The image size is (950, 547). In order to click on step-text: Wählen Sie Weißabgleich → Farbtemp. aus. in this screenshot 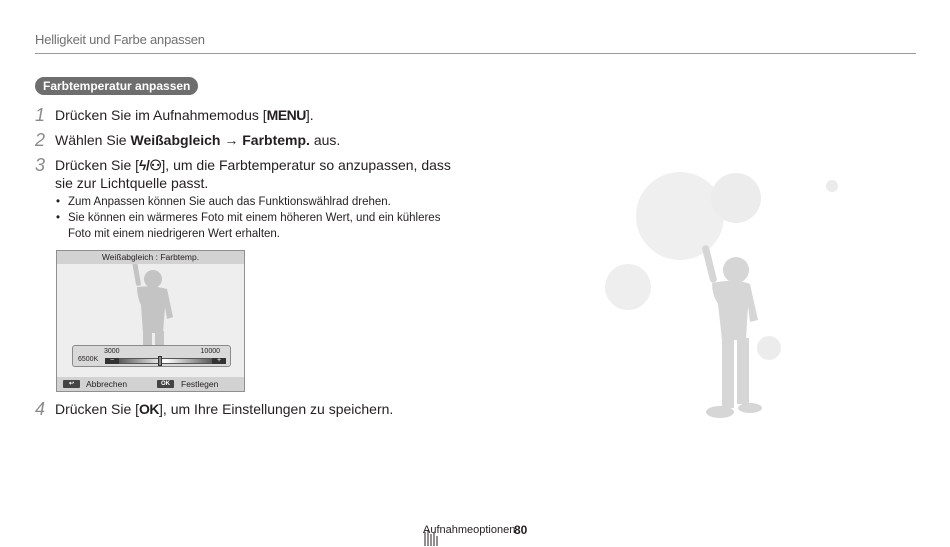, I will do `click(255, 140)`.